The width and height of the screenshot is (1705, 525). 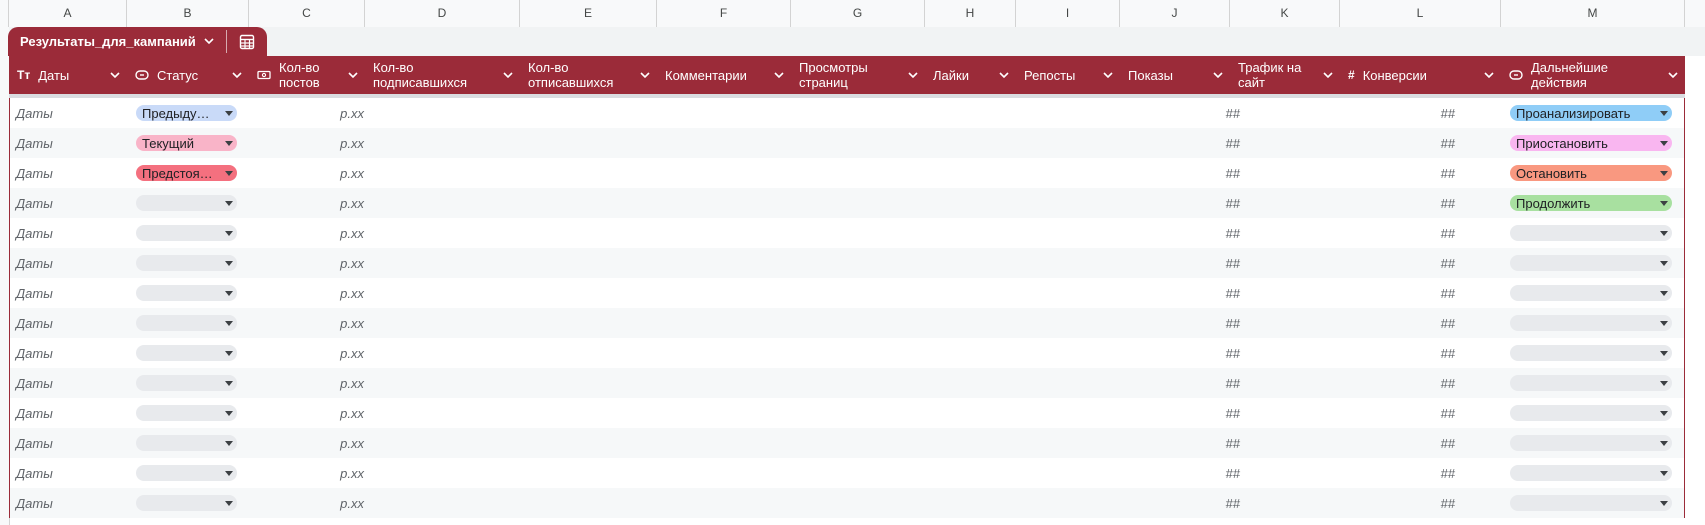 I want to click on column-letter-h: H, so click(x=970, y=13).